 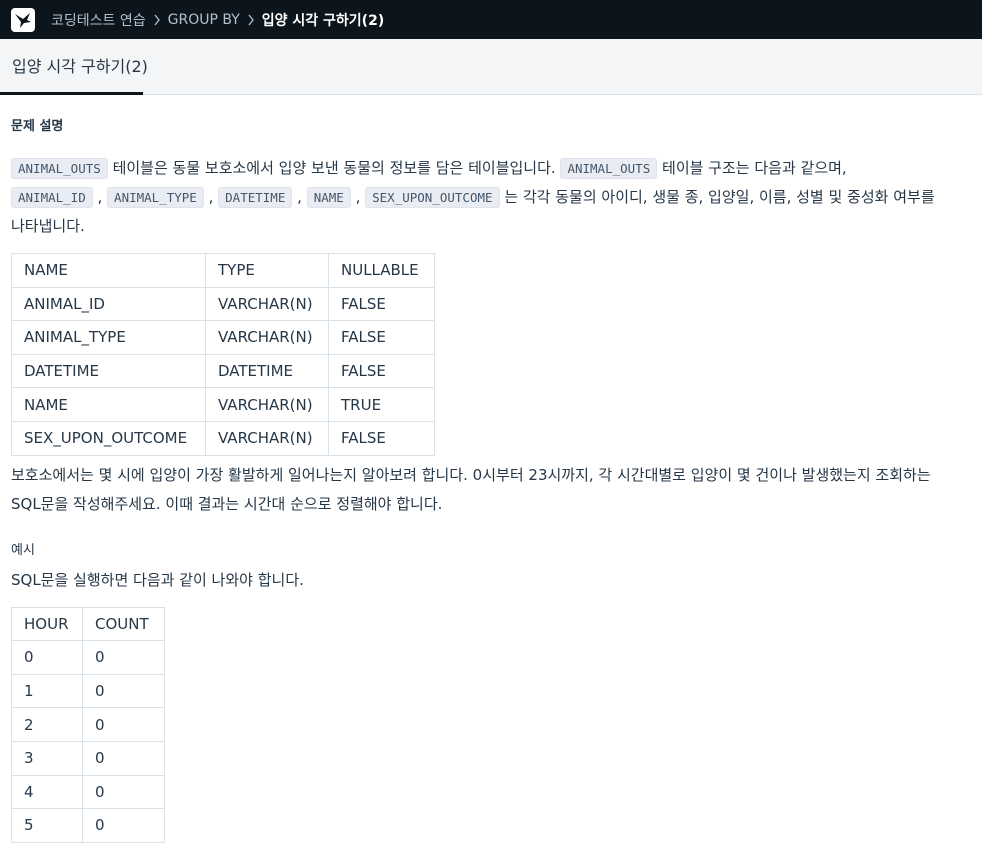 I want to click on breadcrumb-item-coding-test: 코딩테스트 연습, so click(x=98, y=20).